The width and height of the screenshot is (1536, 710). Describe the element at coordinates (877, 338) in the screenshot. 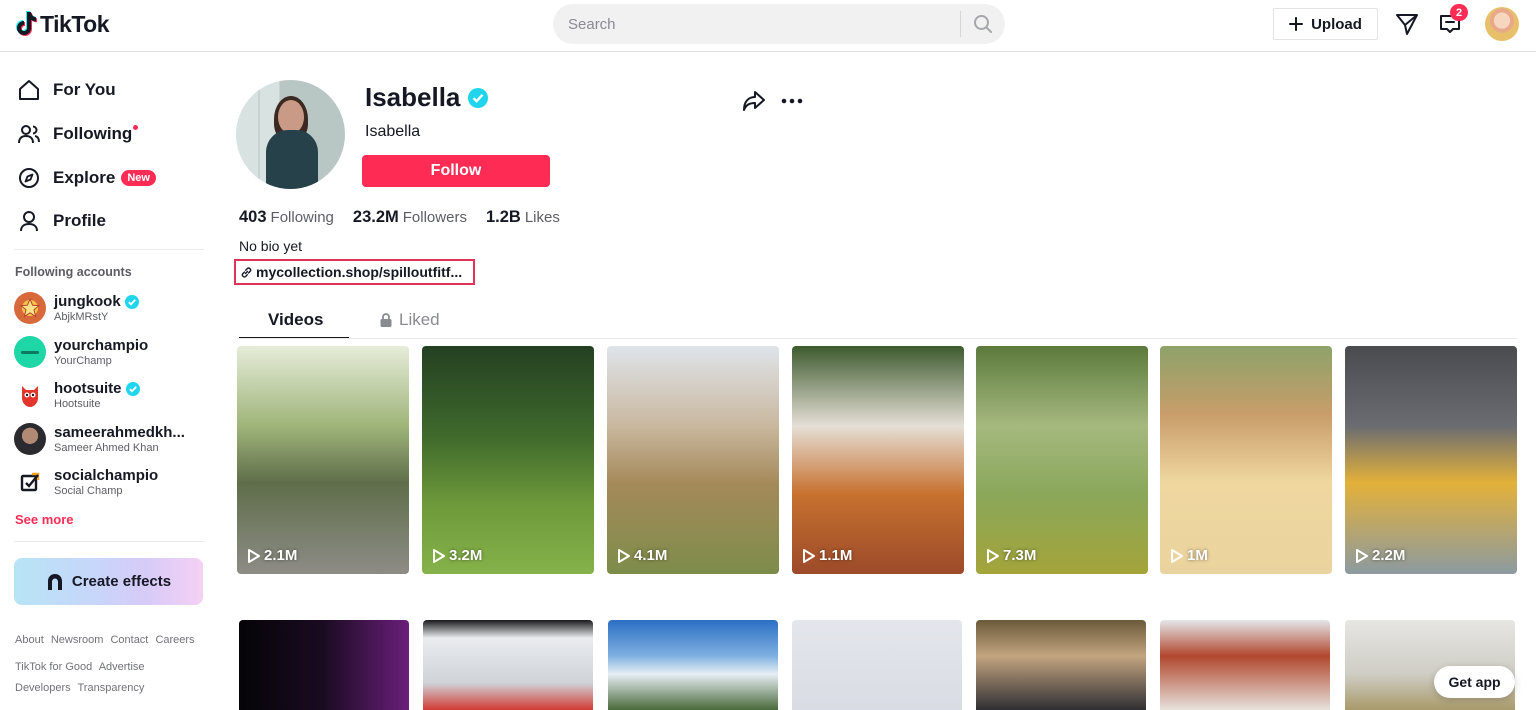

I see `tabs-divider` at that location.